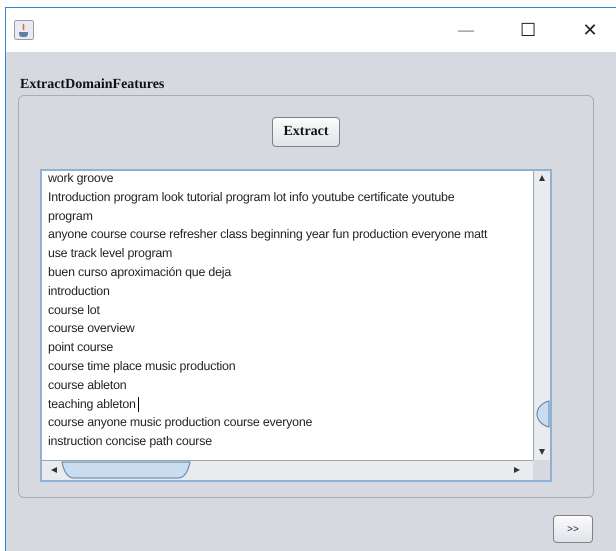  I want to click on text-line: program, so click(70, 215).